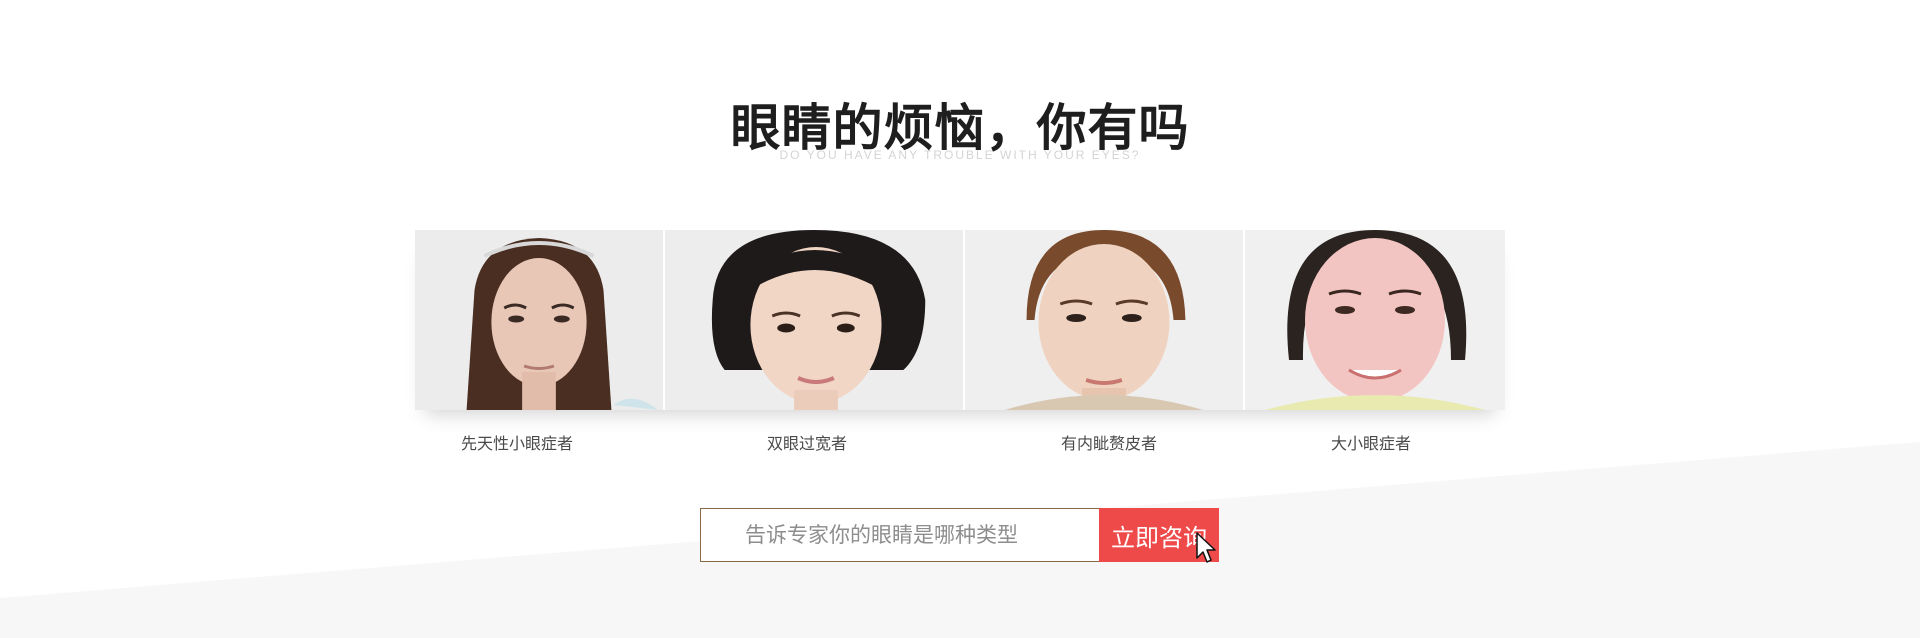  What do you see at coordinates (899, 535) in the screenshot?
I see `eye-type-input` at bounding box center [899, 535].